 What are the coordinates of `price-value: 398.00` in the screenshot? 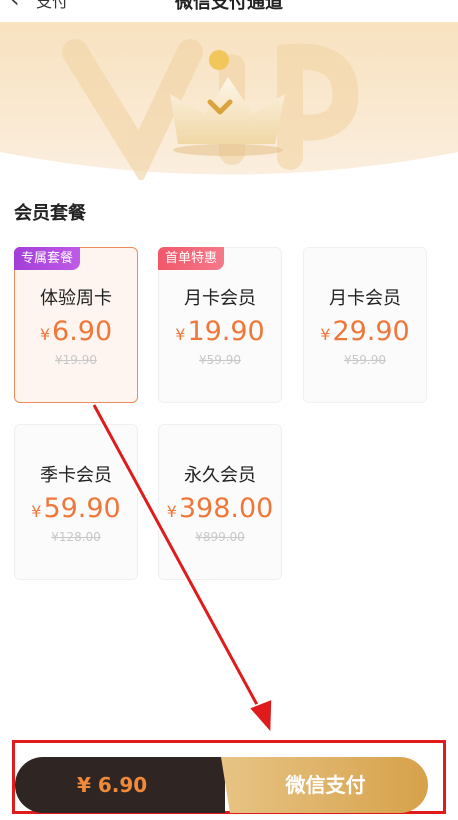 It's located at (226, 508).